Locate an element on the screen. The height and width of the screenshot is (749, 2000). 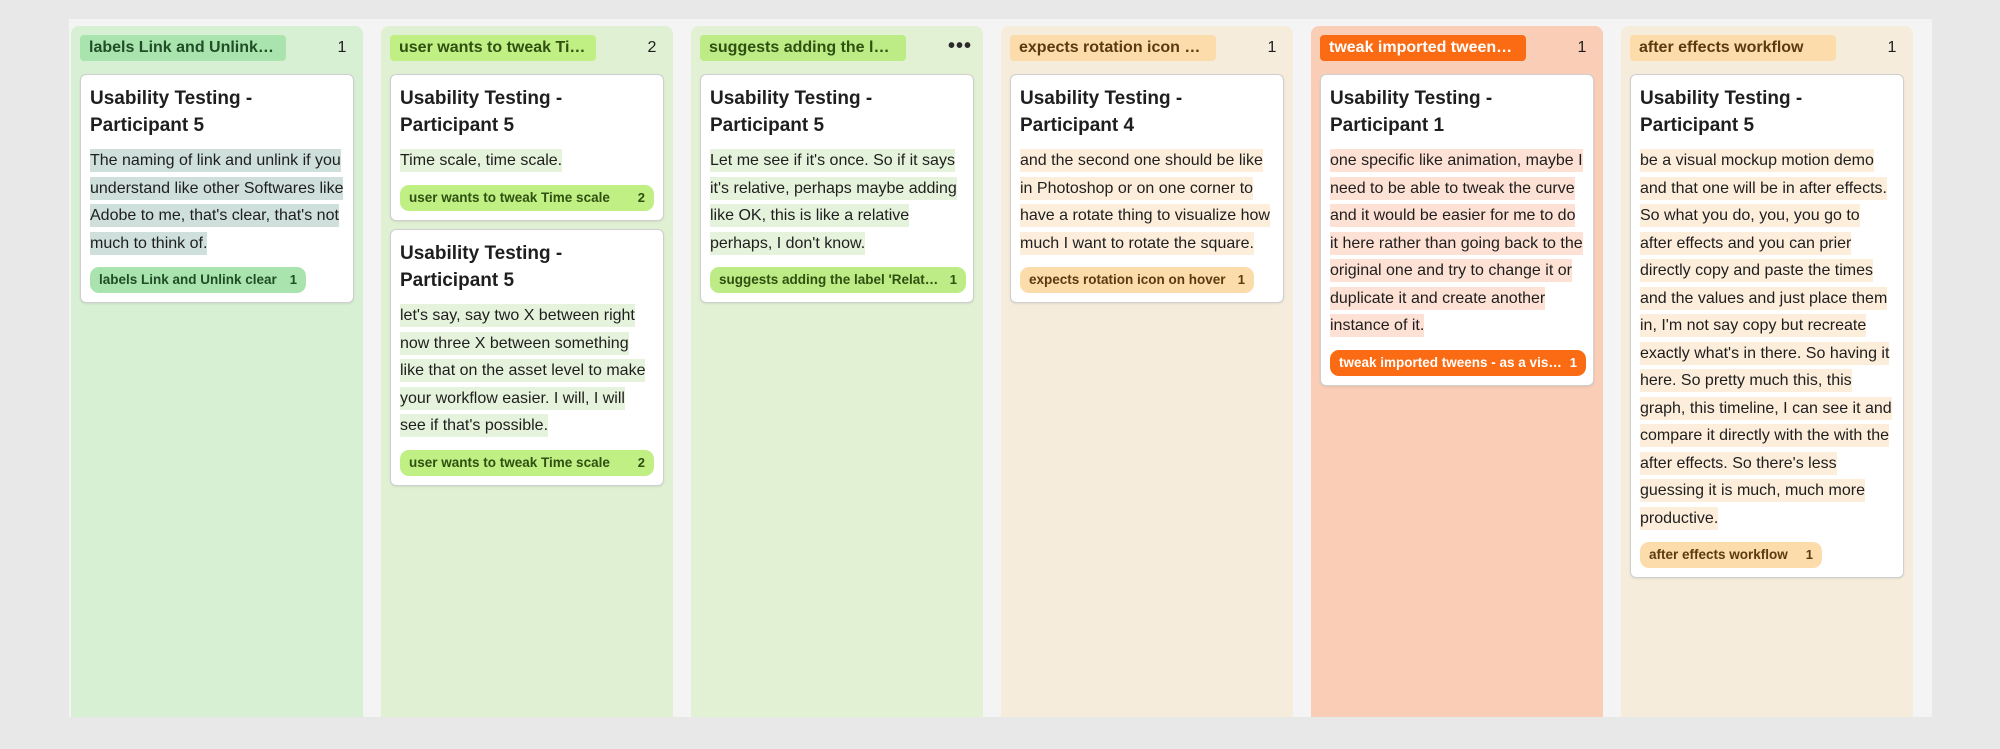
card-title: Usability Testing - Participant 1 is located at coordinates (1411, 112).